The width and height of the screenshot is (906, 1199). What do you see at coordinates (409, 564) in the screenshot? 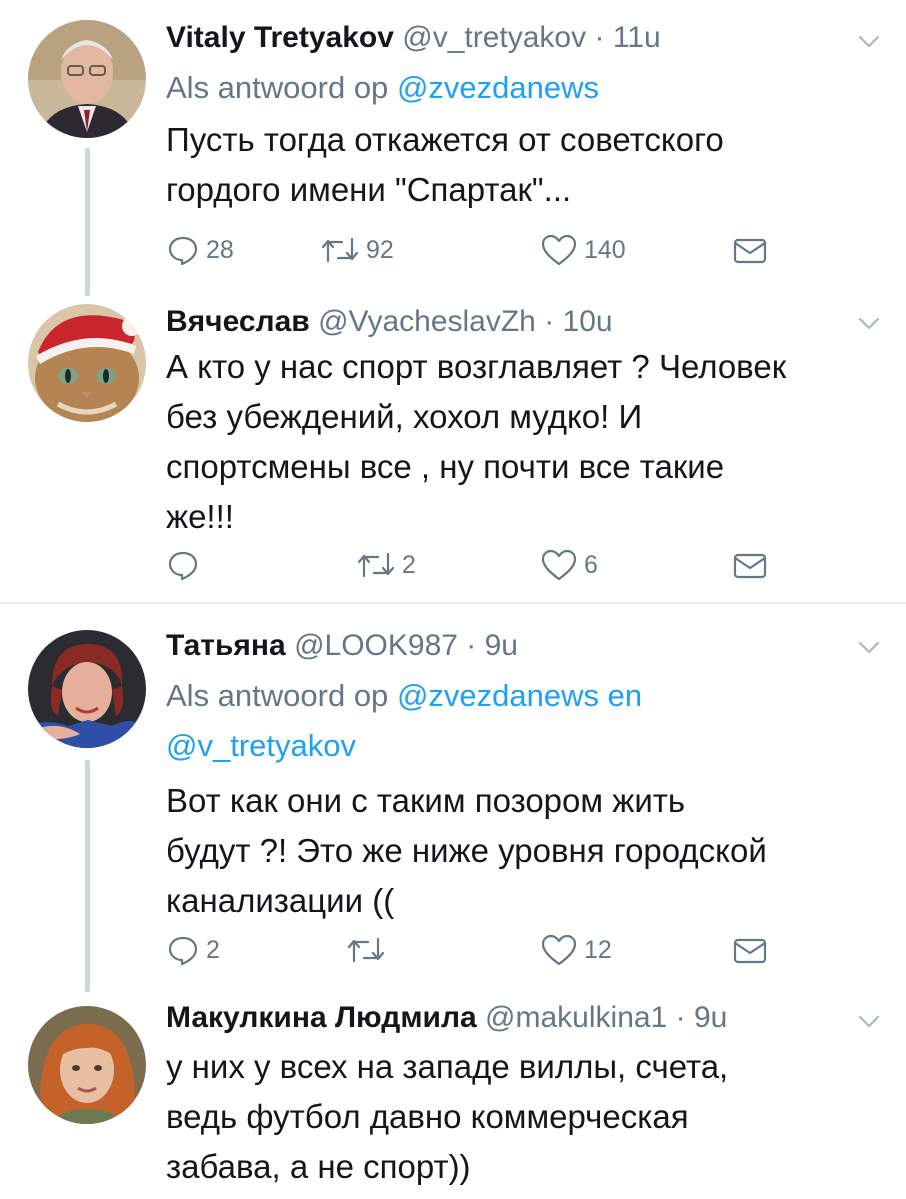
I see `retweet-count: 2` at bounding box center [409, 564].